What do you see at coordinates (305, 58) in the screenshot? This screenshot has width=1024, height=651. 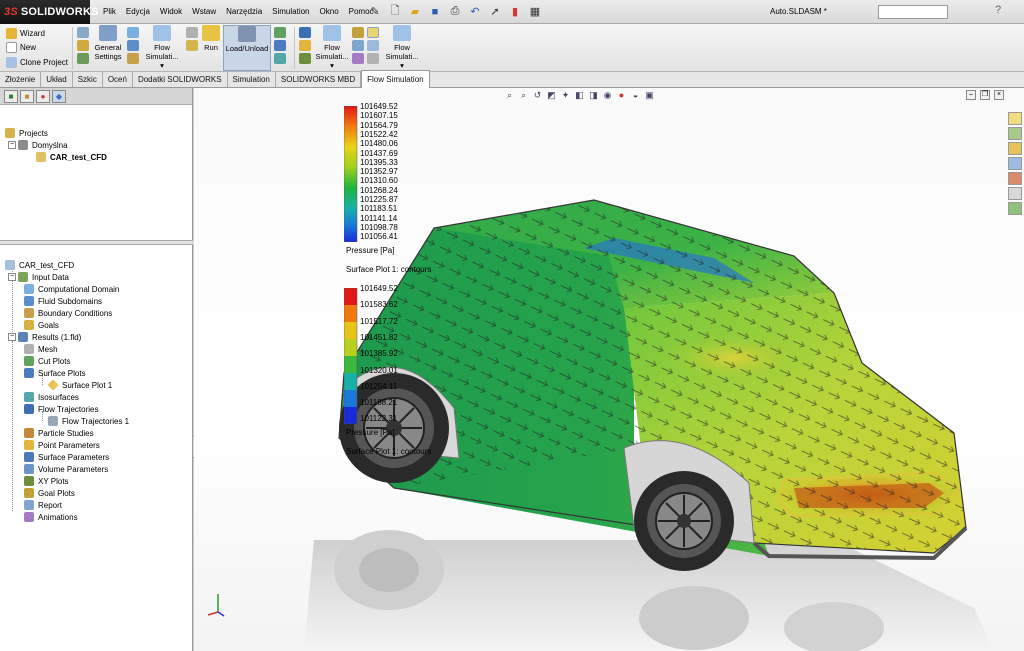 I see `xy-plot-icon` at bounding box center [305, 58].